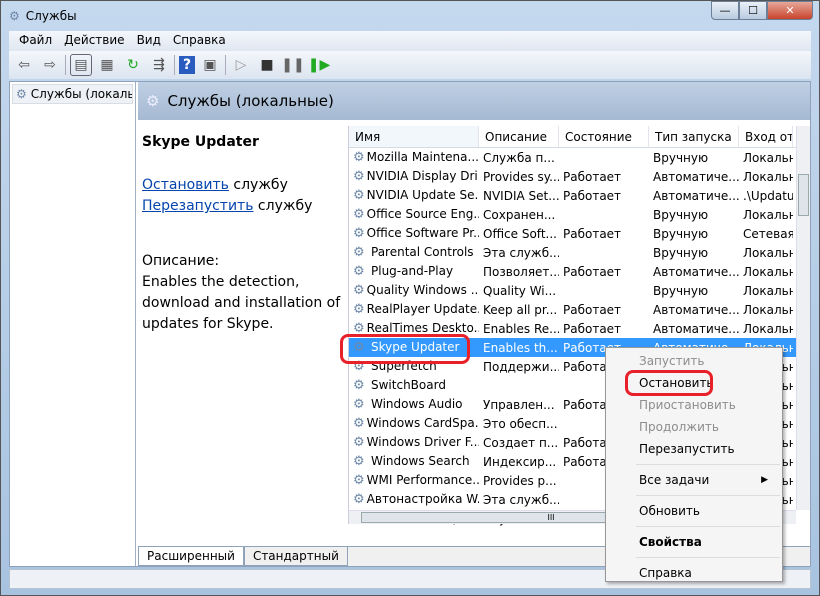  Describe the element at coordinates (149, 41) in the screenshot. I see `menu-view: Вид` at that location.